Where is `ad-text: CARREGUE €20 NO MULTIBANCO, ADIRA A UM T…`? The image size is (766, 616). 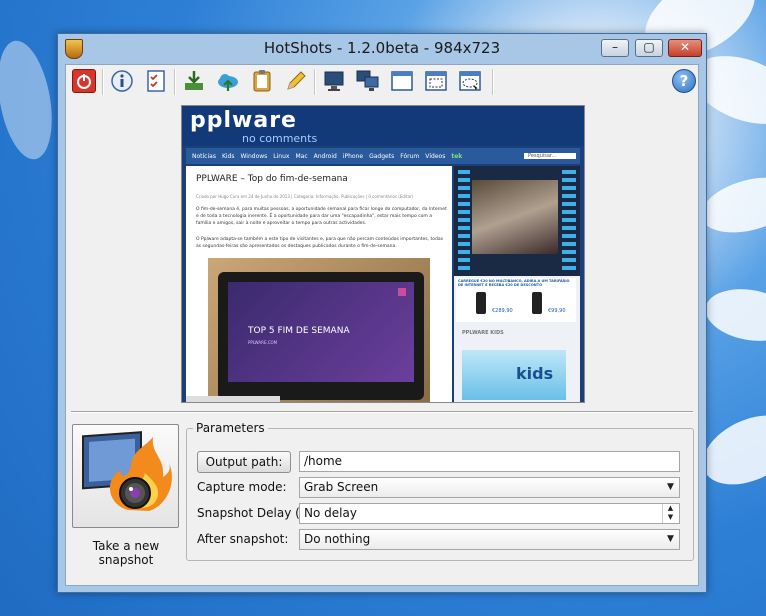
ad-text: CARREGUE €20 NO MULTIBANCO, ADIRA A UM T… is located at coordinates (514, 283).